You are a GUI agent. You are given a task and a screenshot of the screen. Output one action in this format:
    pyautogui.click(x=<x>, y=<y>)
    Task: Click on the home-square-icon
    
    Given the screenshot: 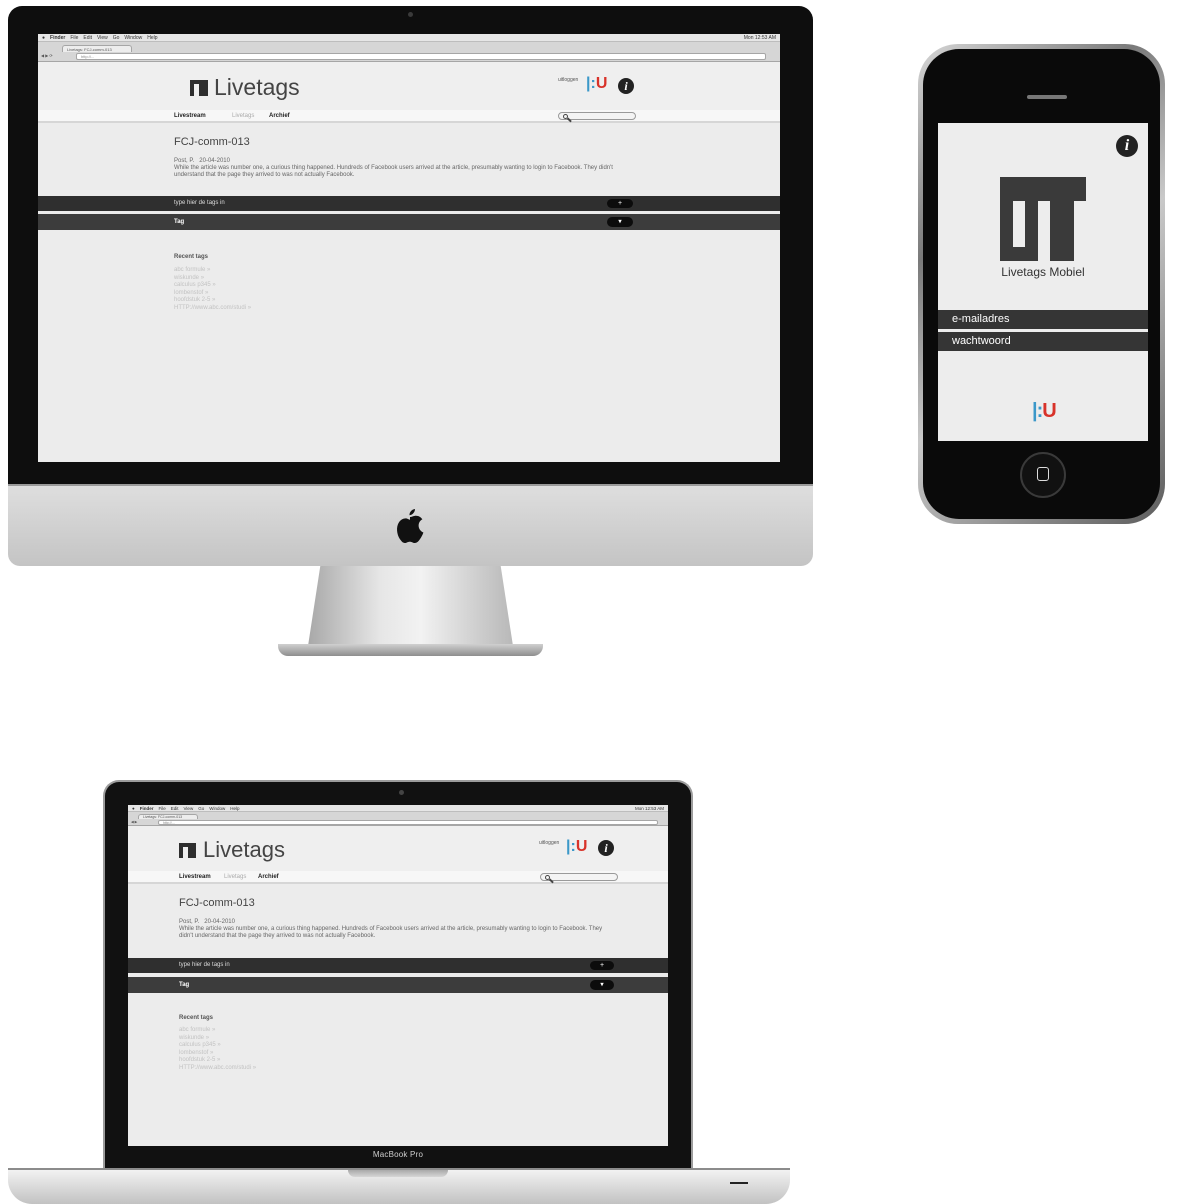 What is the action you would take?
    pyautogui.click(x=1043, y=474)
    